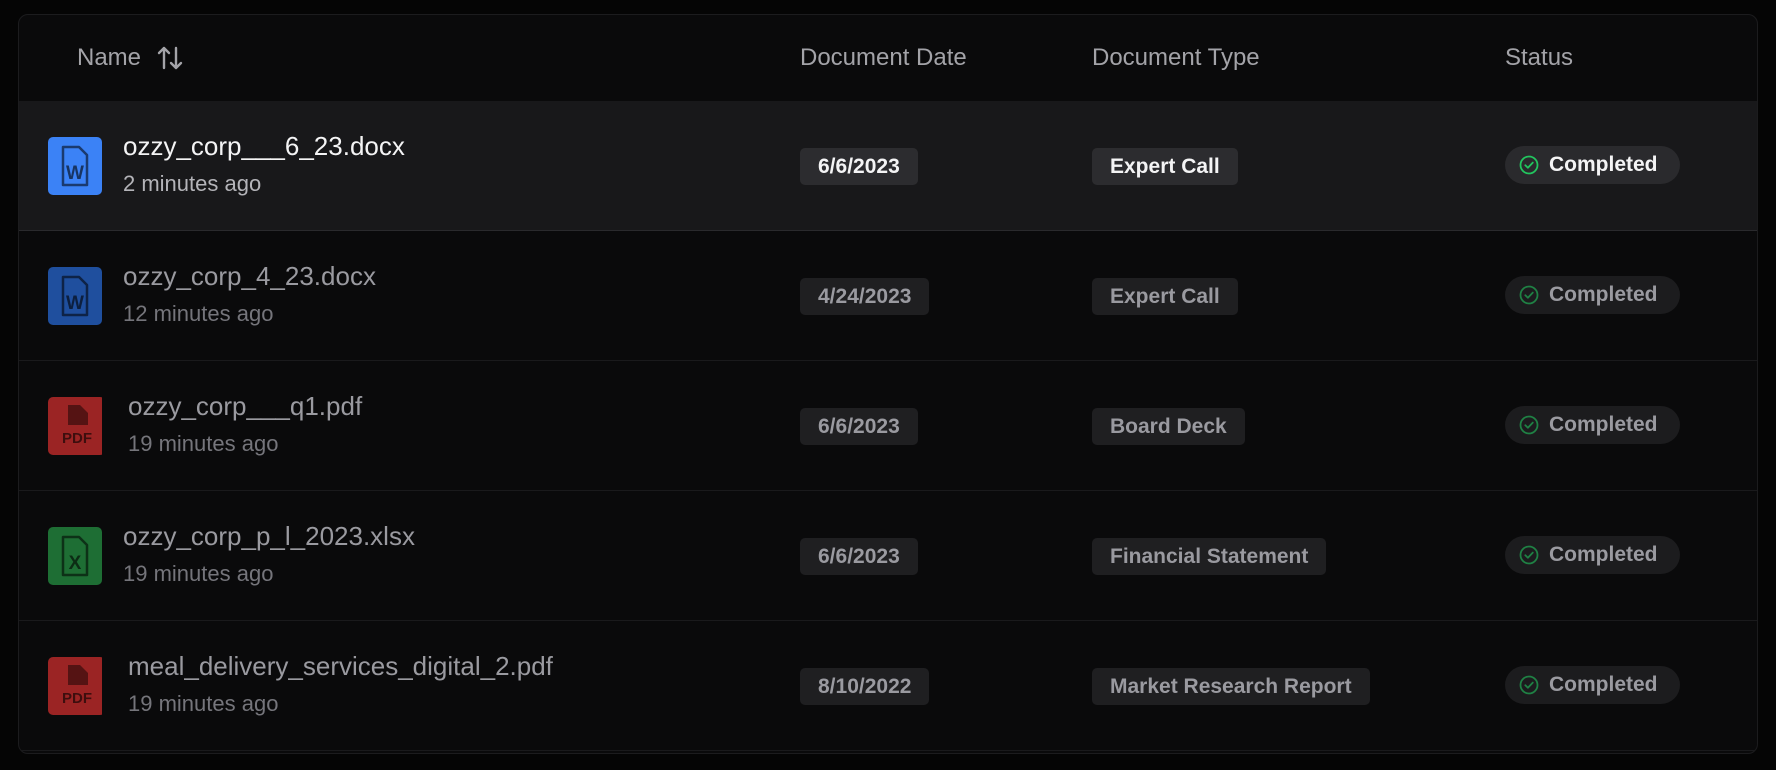 This screenshot has height=770, width=1776. I want to click on document-type-badge: Financial Statement, so click(1209, 556).